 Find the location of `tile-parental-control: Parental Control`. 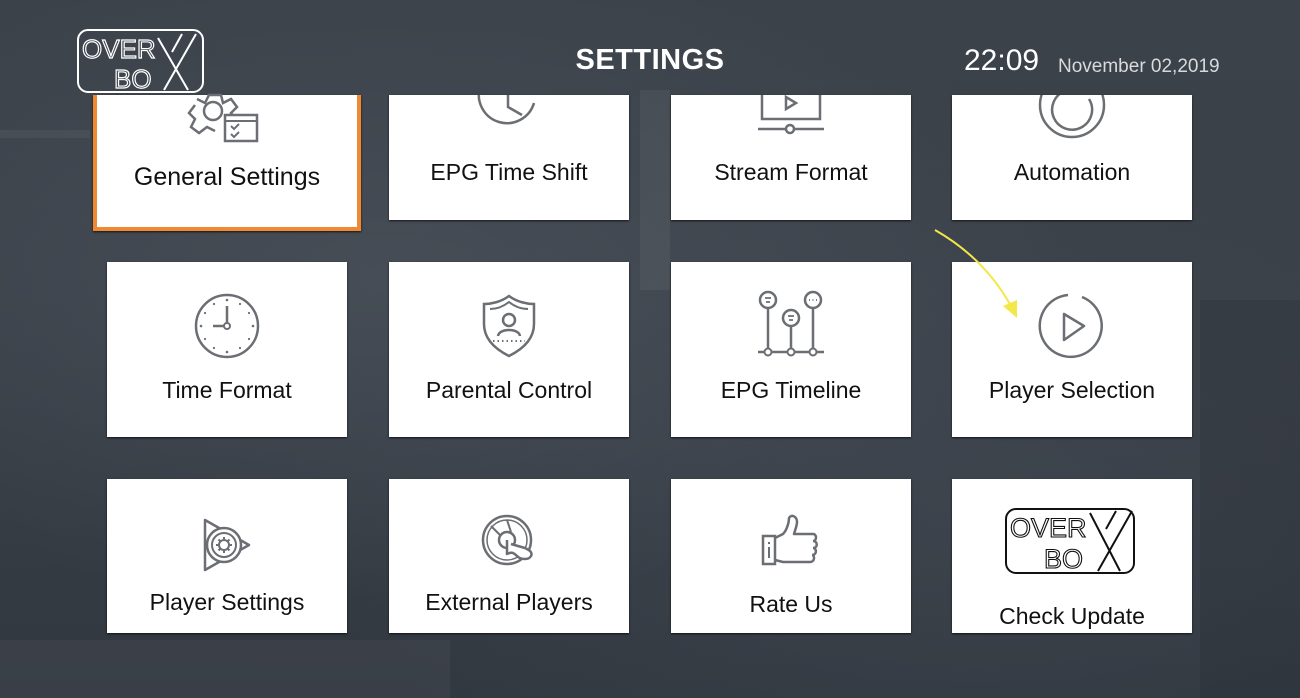

tile-parental-control: Parental Control is located at coordinates (509, 349).